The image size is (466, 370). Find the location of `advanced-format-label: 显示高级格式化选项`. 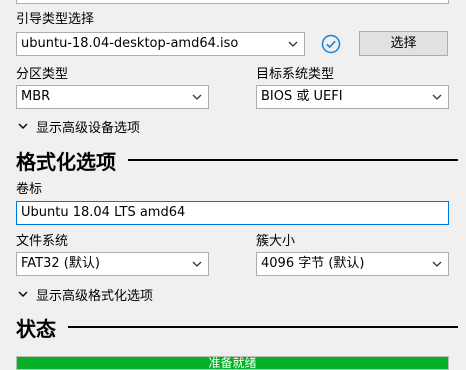

advanced-format-label: 显示高级格式化选项 is located at coordinates (95, 296).